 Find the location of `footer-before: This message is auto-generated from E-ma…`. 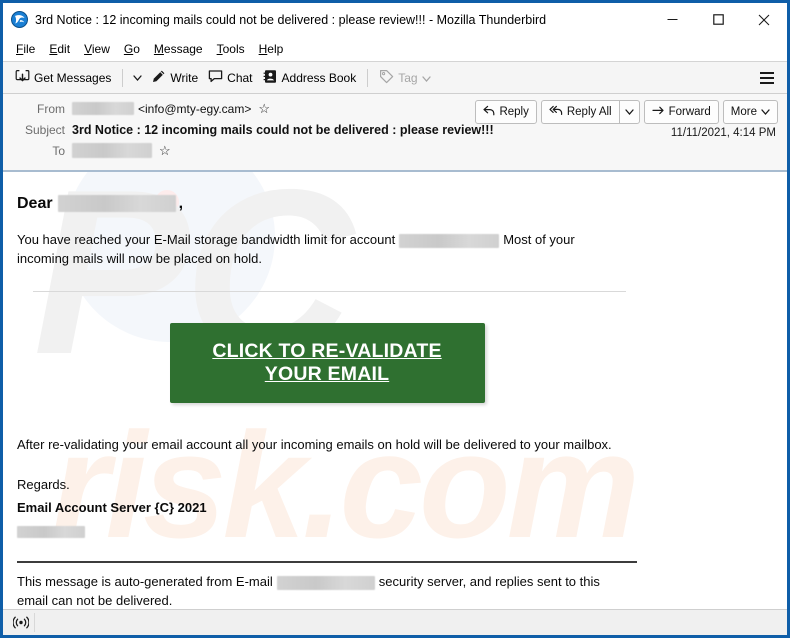

footer-before: This message is auto-generated from E-ma… is located at coordinates (145, 581).